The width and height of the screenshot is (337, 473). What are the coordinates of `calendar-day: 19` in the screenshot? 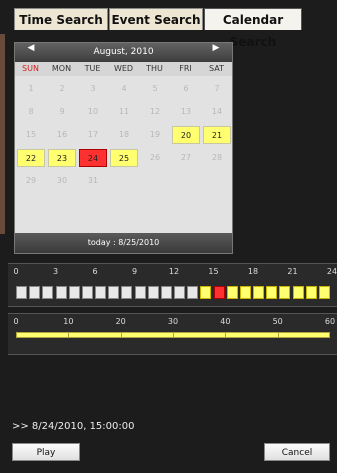 It's located at (155, 135).